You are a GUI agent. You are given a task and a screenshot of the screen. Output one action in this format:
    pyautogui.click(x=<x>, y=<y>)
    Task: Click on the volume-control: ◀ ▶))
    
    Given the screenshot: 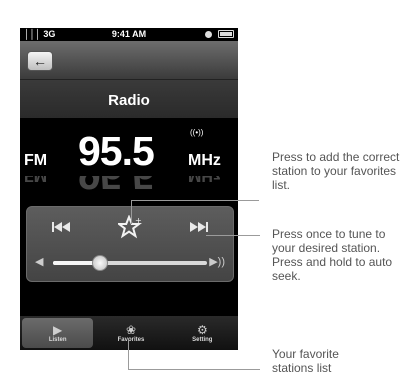 What is the action you would take?
    pyautogui.click(x=130, y=262)
    